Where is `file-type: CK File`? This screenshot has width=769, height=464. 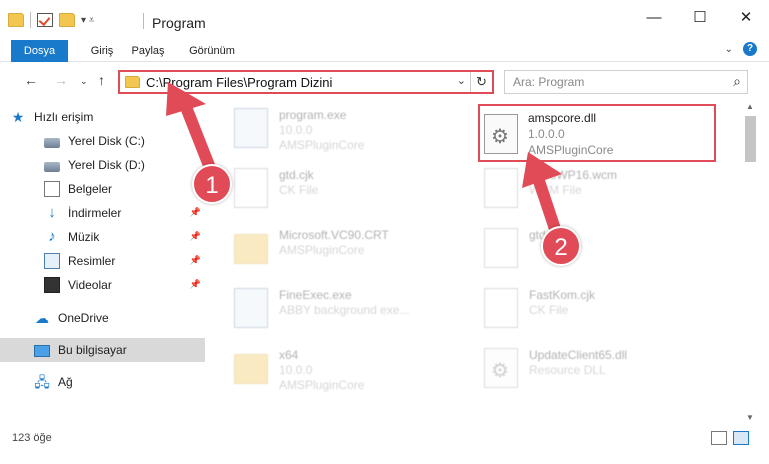 file-type: CK File is located at coordinates (299, 190).